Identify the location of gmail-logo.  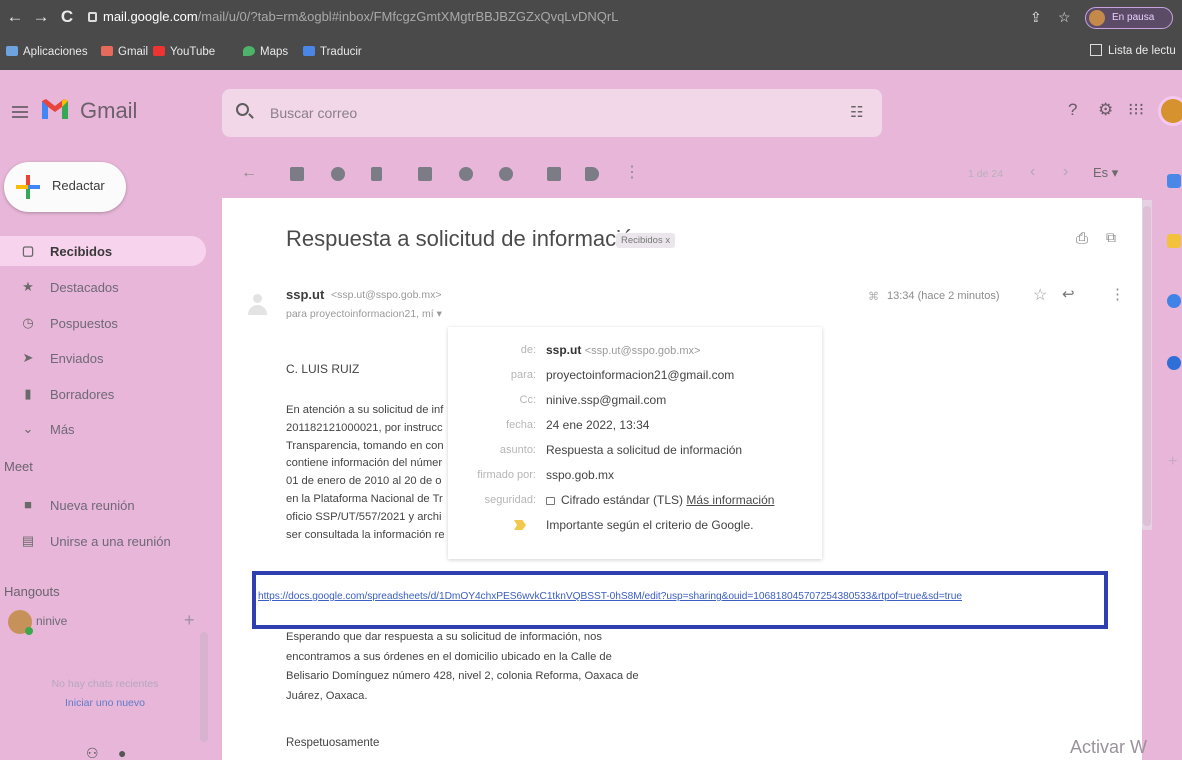
(55, 109).